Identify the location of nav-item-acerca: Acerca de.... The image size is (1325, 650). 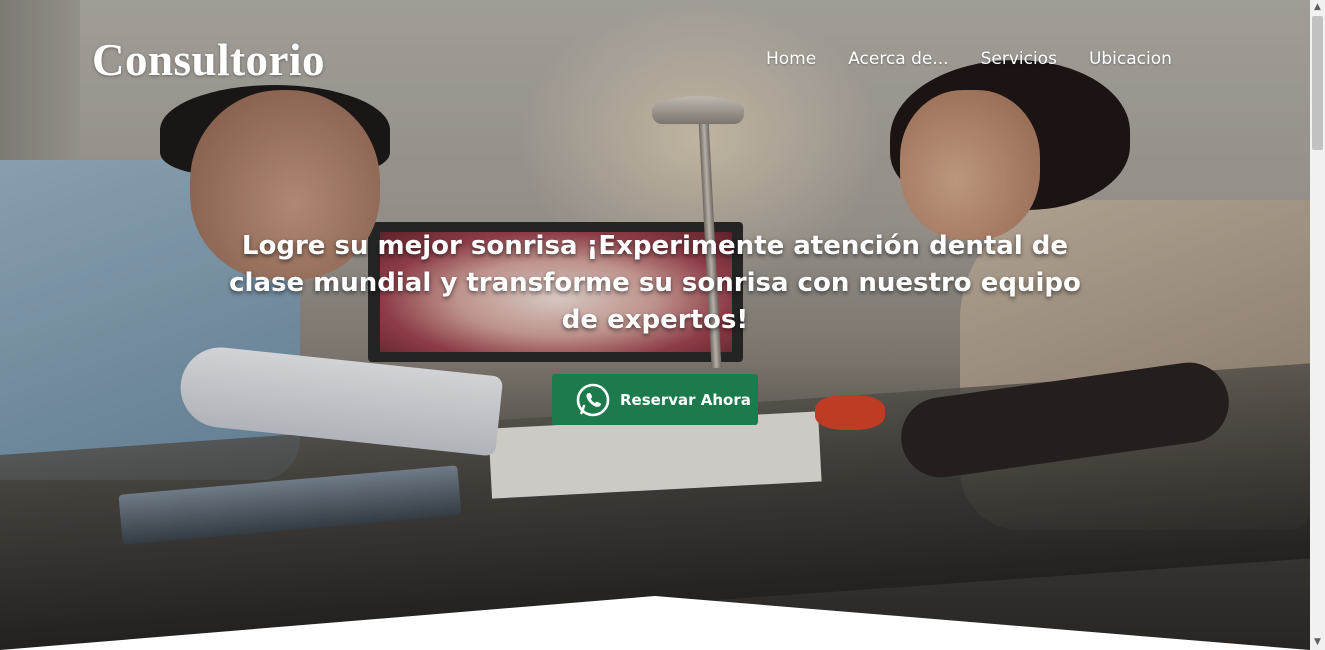
(898, 59).